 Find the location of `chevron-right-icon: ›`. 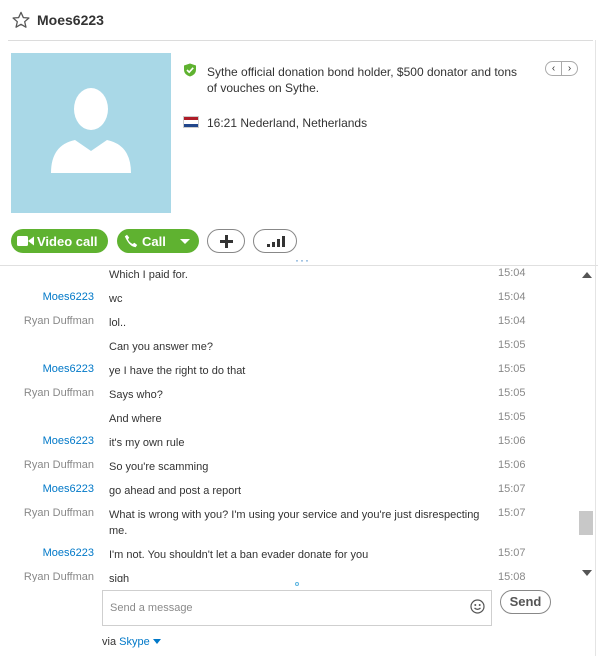

chevron-right-icon: › is located at coordinates (569, 68).